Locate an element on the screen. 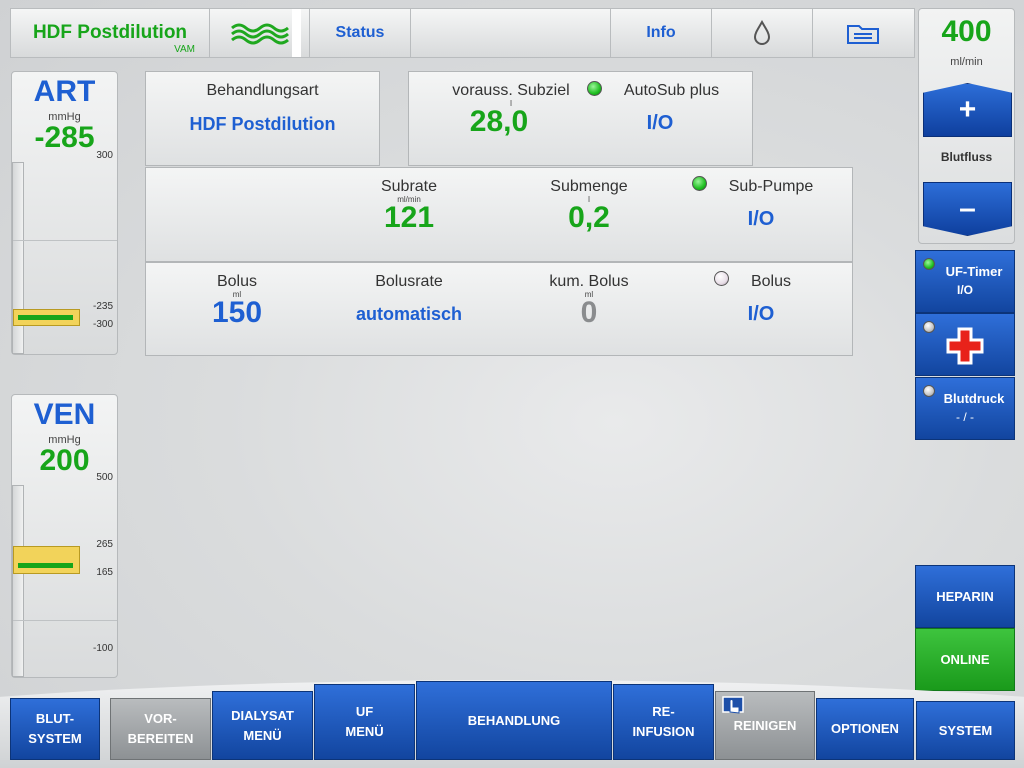 Image resolution: width=1024 pixels, height=768 pixels. flow-indicator-cell is located at coordinates (260, 33).